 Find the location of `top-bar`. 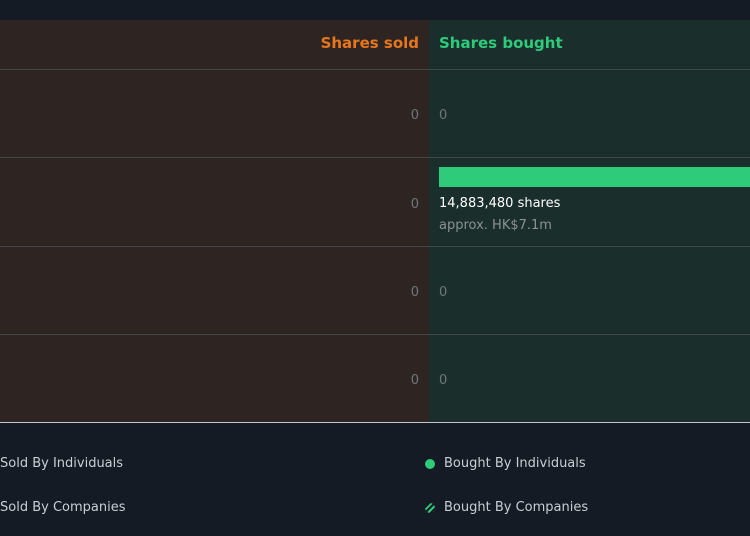

top-bar is located at coordinates (375, 10).